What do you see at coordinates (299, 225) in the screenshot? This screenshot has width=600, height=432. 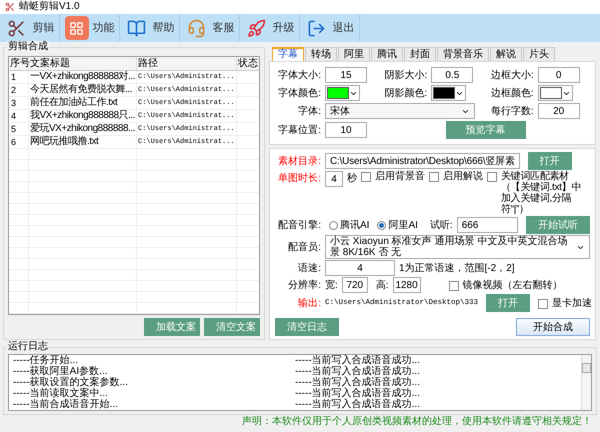 I see `field-label: 配音引擎:` at bounding box center [299, 225].